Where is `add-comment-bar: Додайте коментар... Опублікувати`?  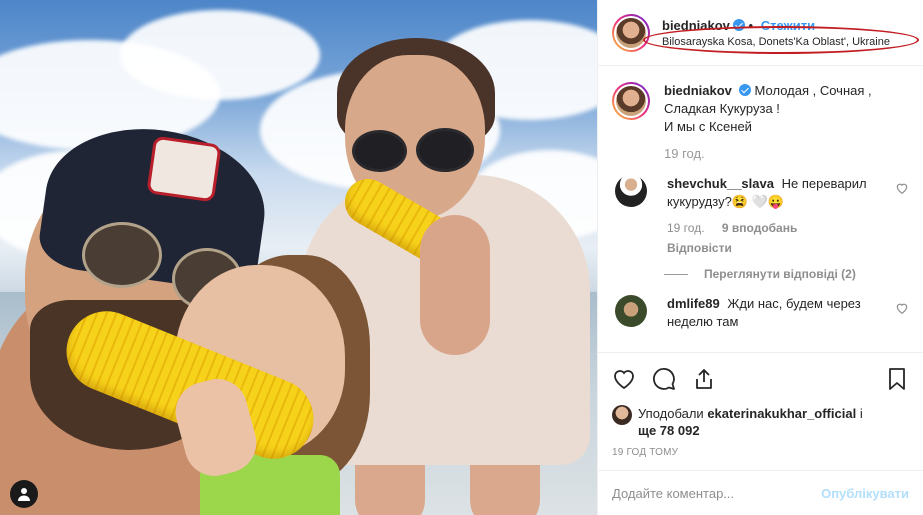 add-comment-bar: Додайте коментар... Опублікувати is located at coordinates (760, 492).